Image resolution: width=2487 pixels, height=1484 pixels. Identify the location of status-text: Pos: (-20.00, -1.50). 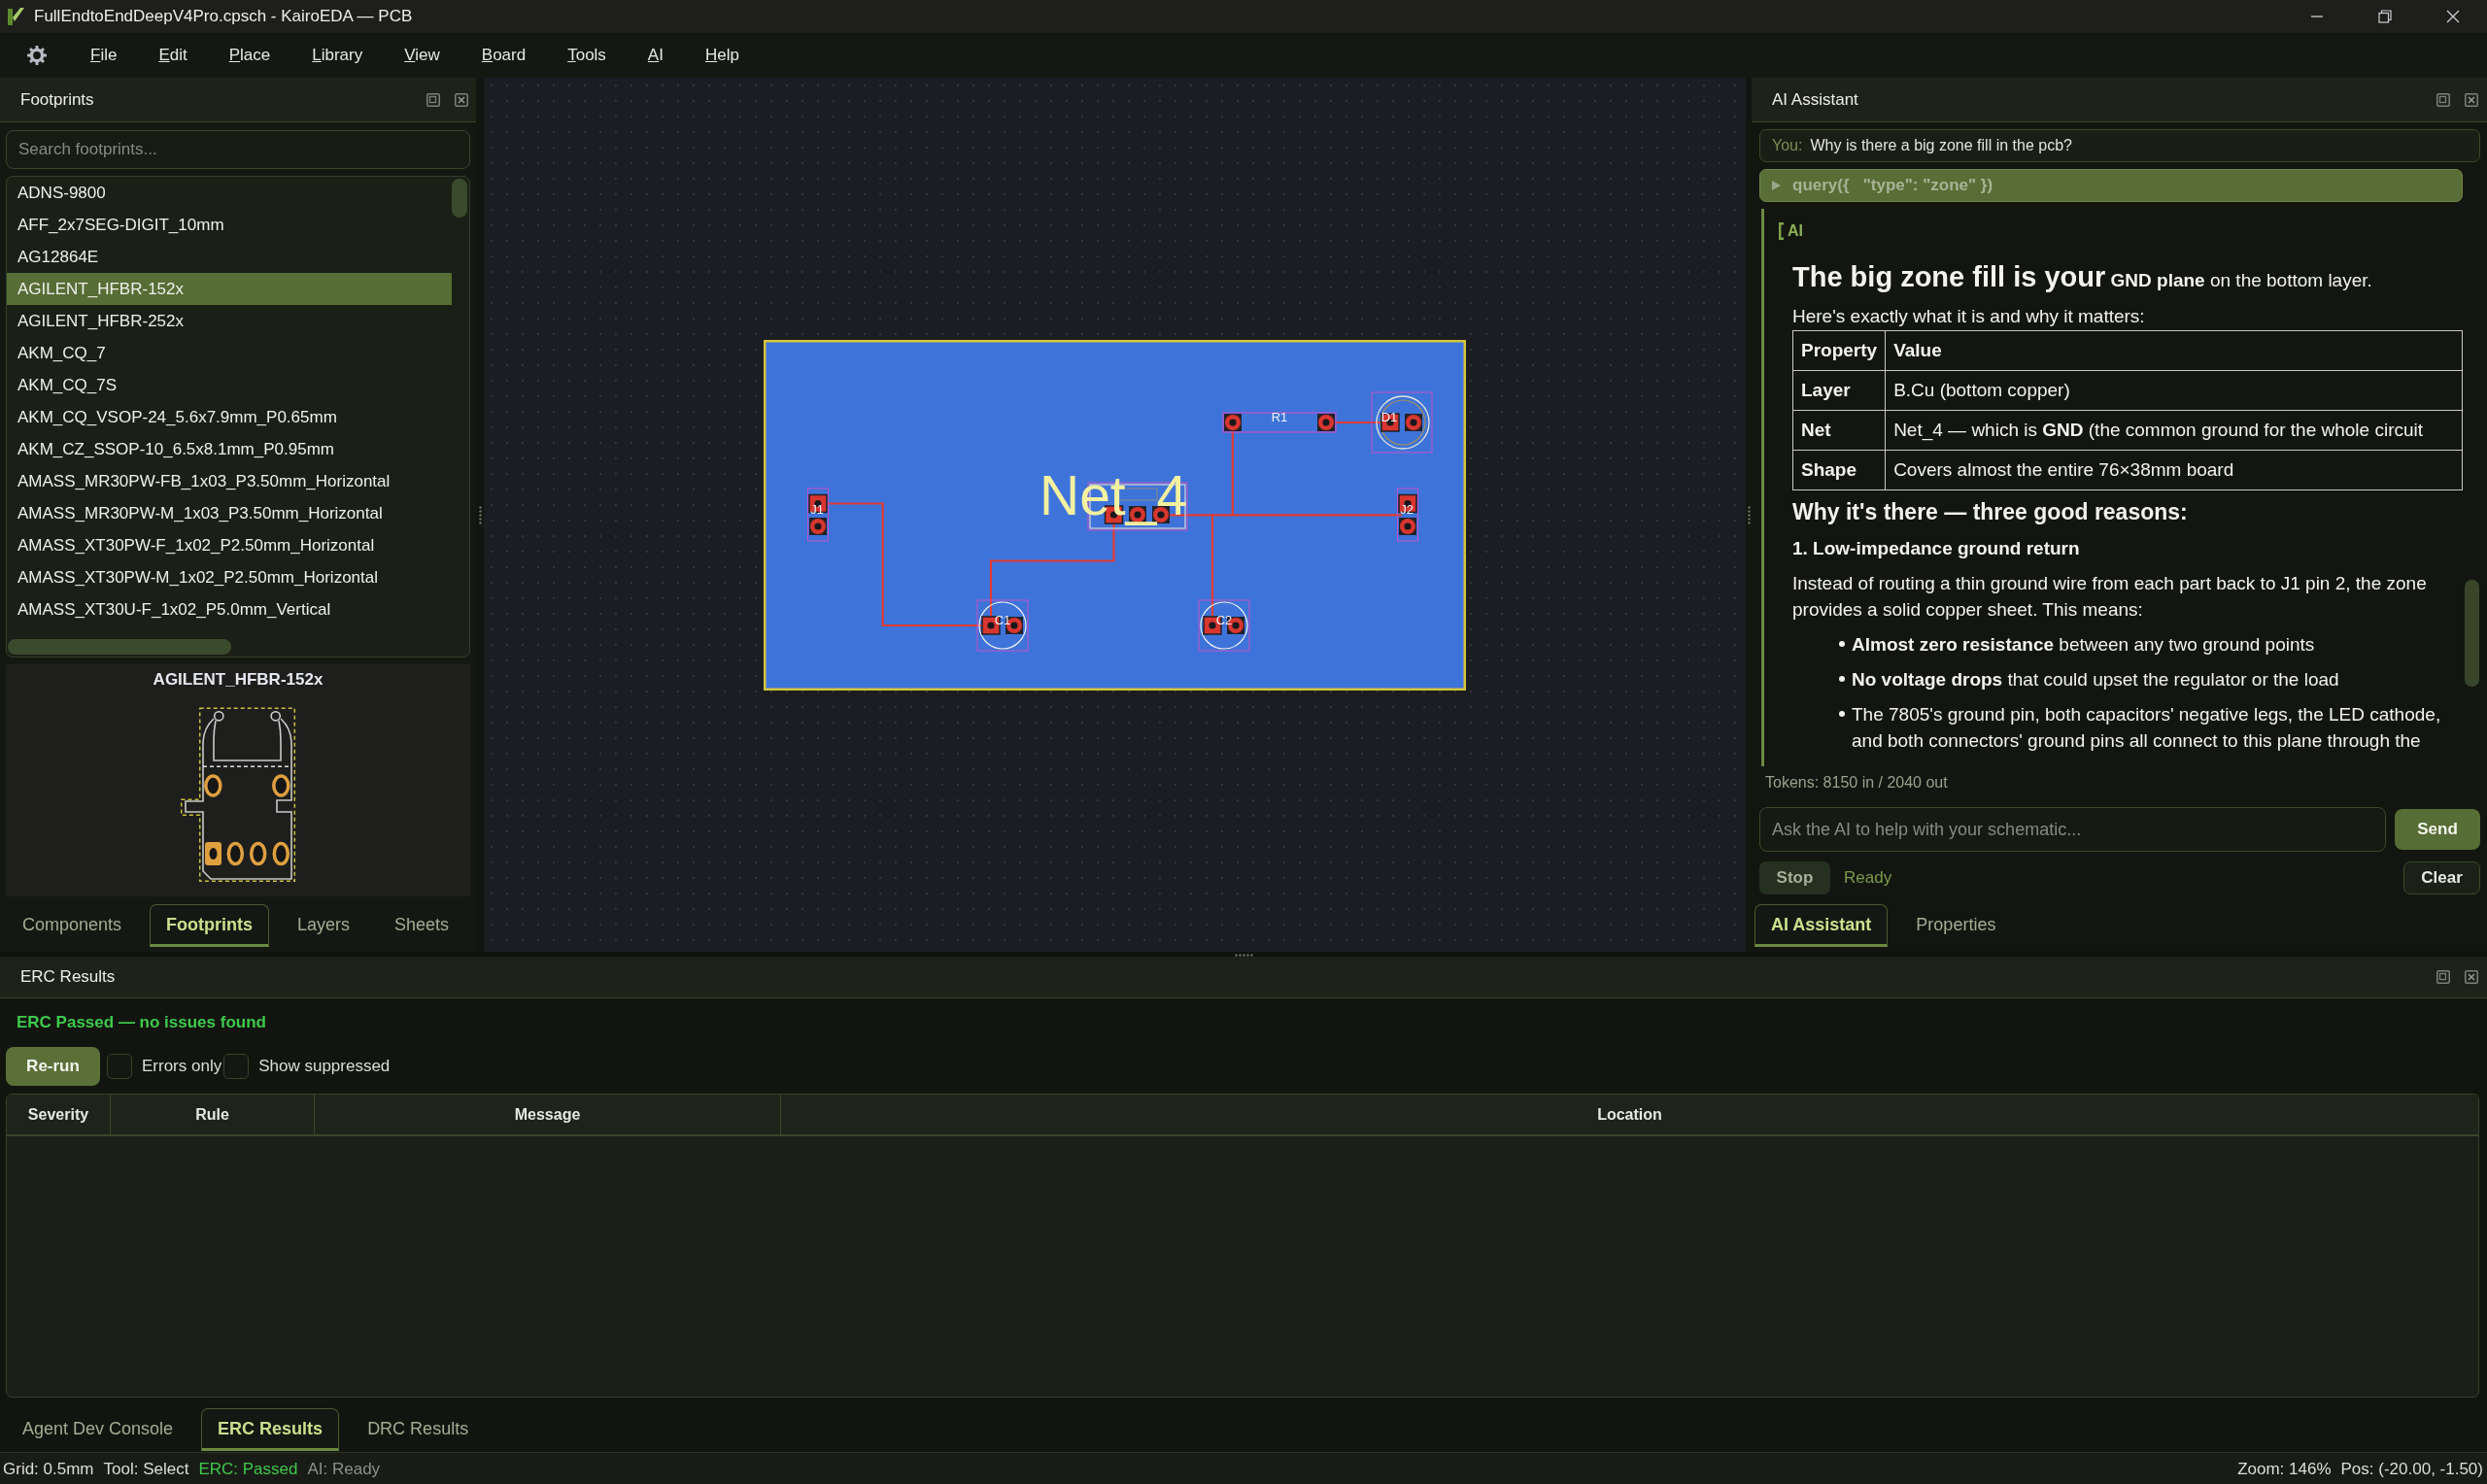
(2411, 1469).